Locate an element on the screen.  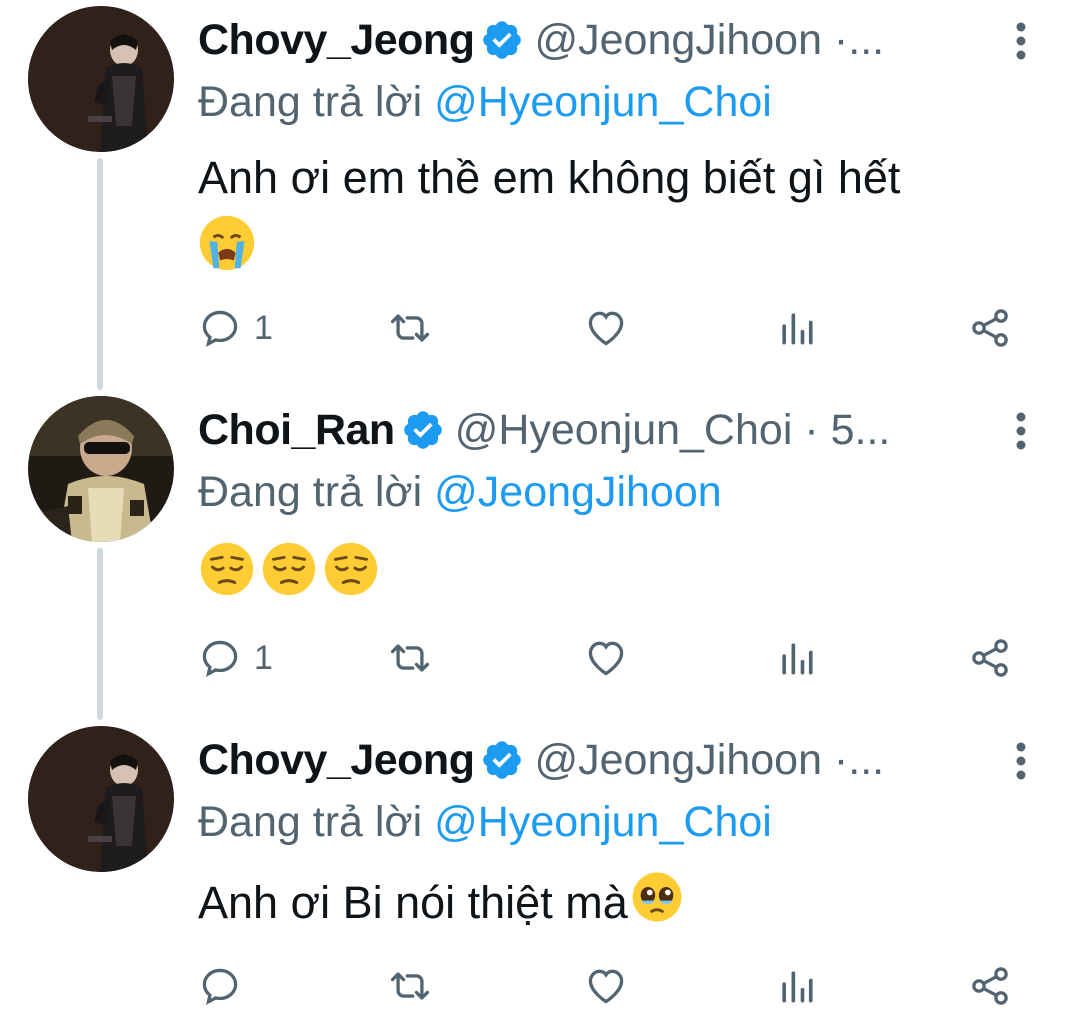
reply-button is located at coordinates (226, 986).